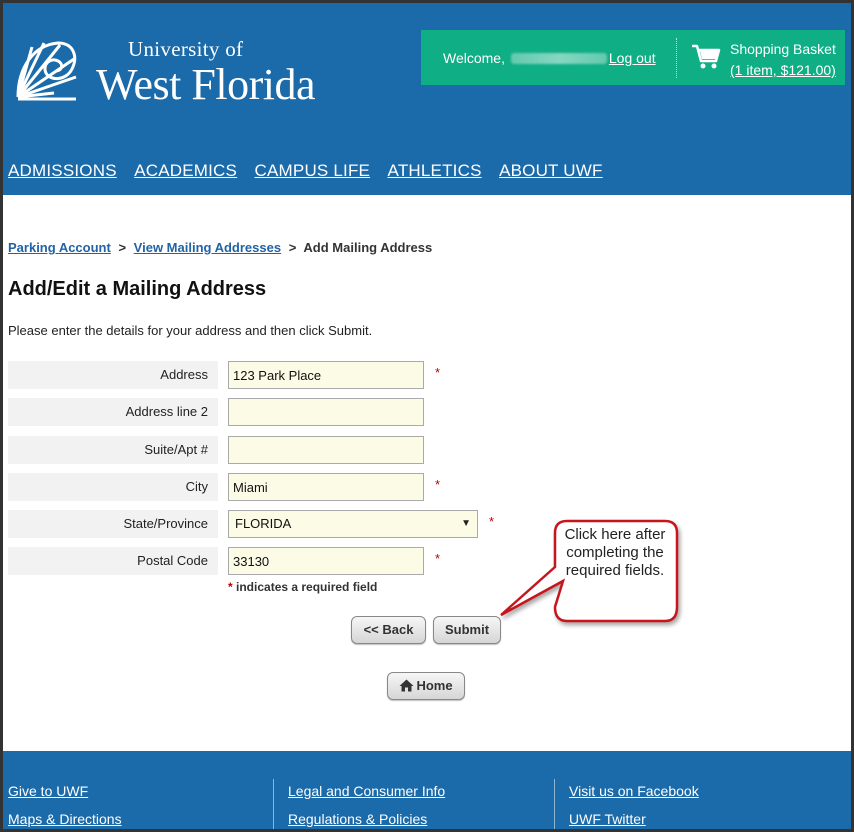 The height and width of the screenshot is (832, 854). What do you see at coordinates (406, 685) in the screenshot?
I see `home-icon` at bounding box center [406, 685].